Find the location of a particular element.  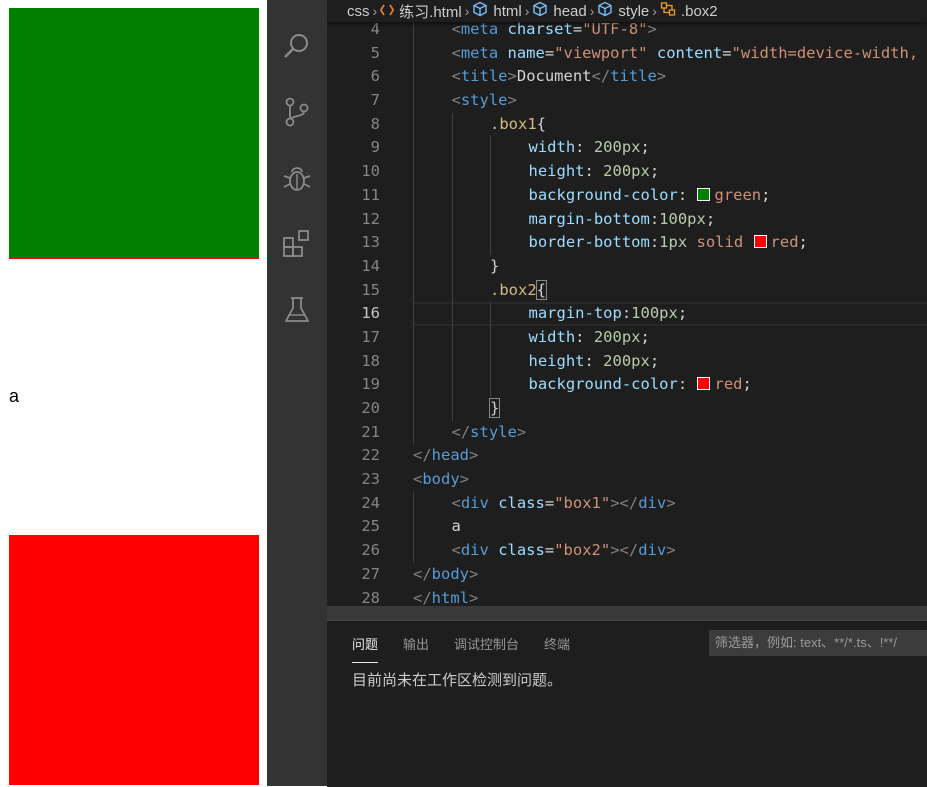

code-text: } is located at coordinates (494, 267).